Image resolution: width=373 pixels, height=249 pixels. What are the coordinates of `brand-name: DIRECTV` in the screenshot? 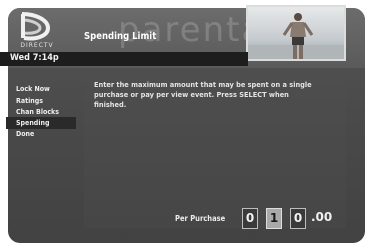 It's located at (37, 45).